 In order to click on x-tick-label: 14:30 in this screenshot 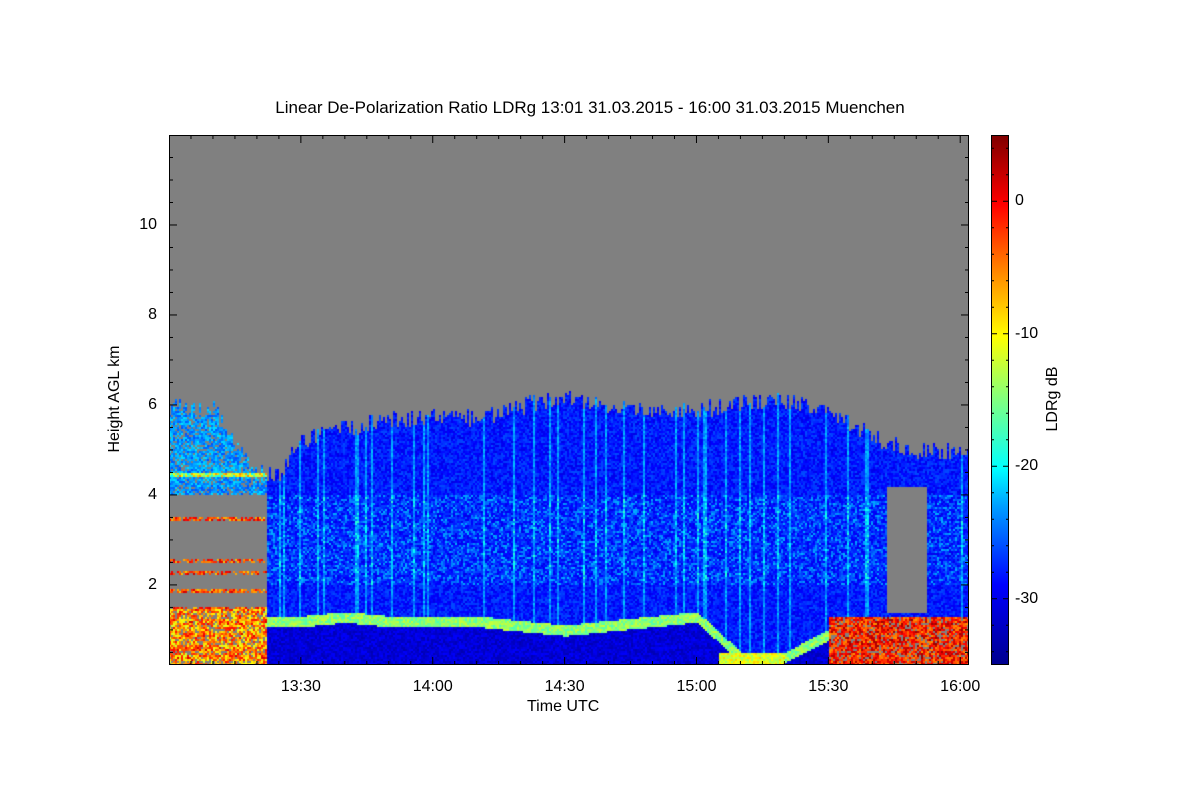, I will do `click(564, 686)`.